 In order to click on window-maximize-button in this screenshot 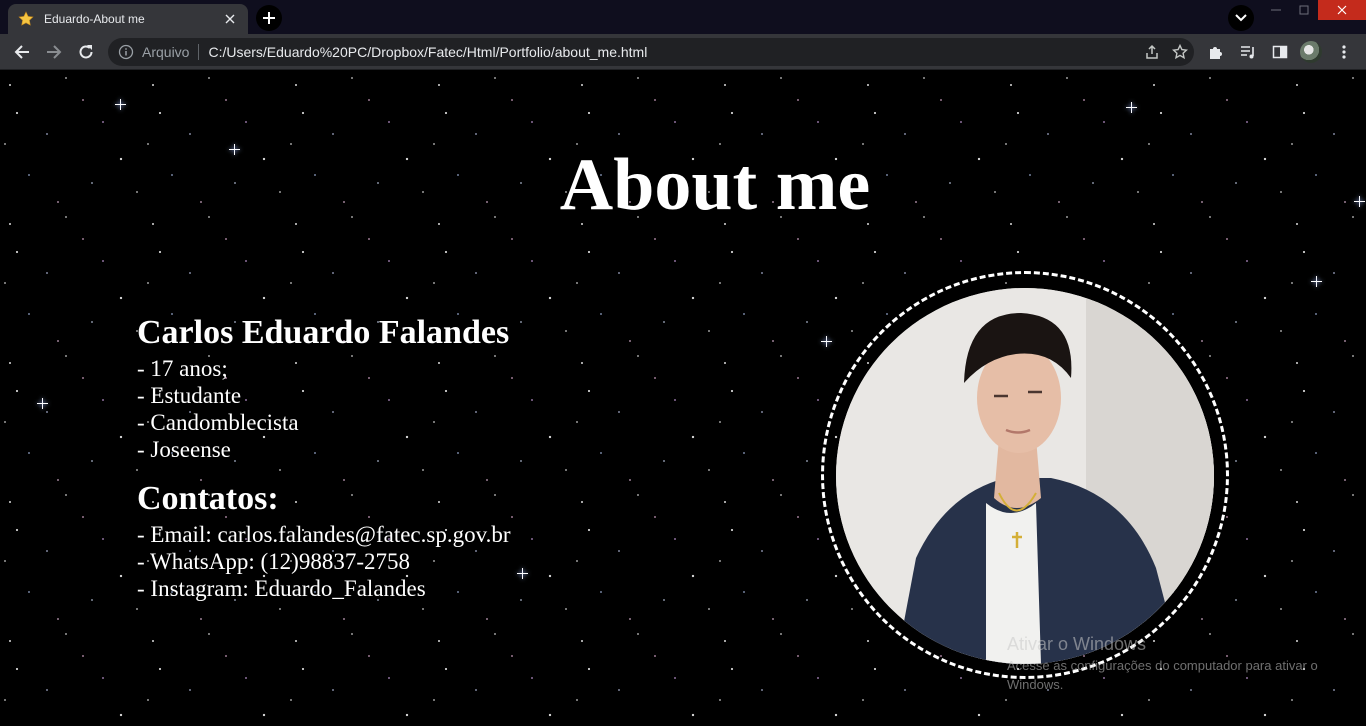, I will do `click(1304, 10)`.